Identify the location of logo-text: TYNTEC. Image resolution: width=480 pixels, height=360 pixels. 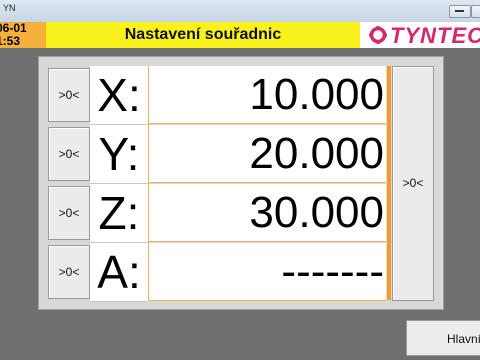
(435, 35).